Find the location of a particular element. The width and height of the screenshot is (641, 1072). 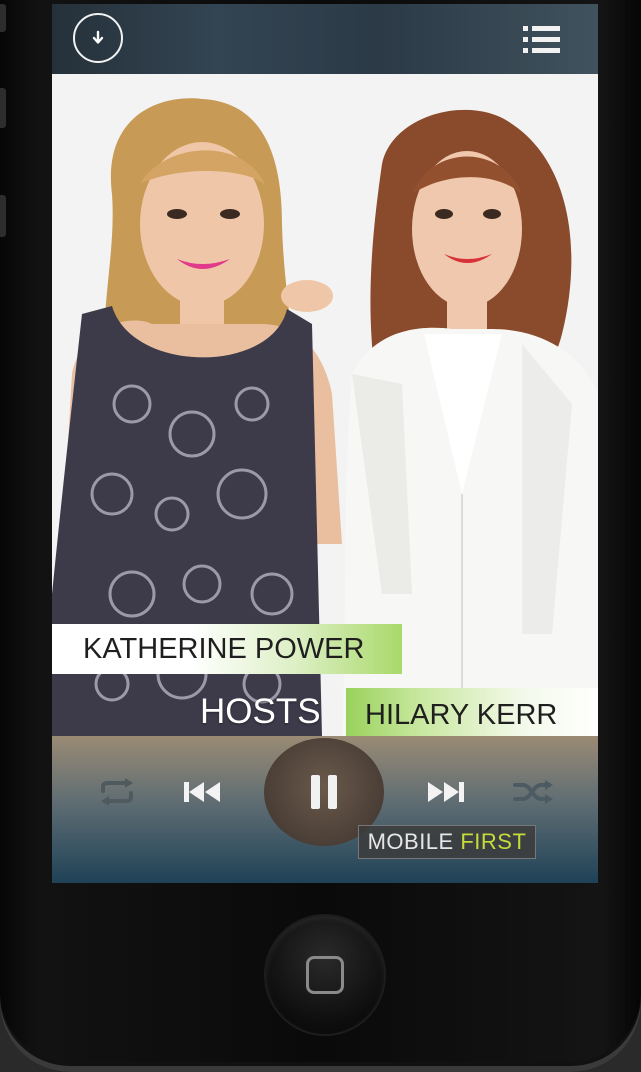

playback-controls is located at coordinates (325, 809).